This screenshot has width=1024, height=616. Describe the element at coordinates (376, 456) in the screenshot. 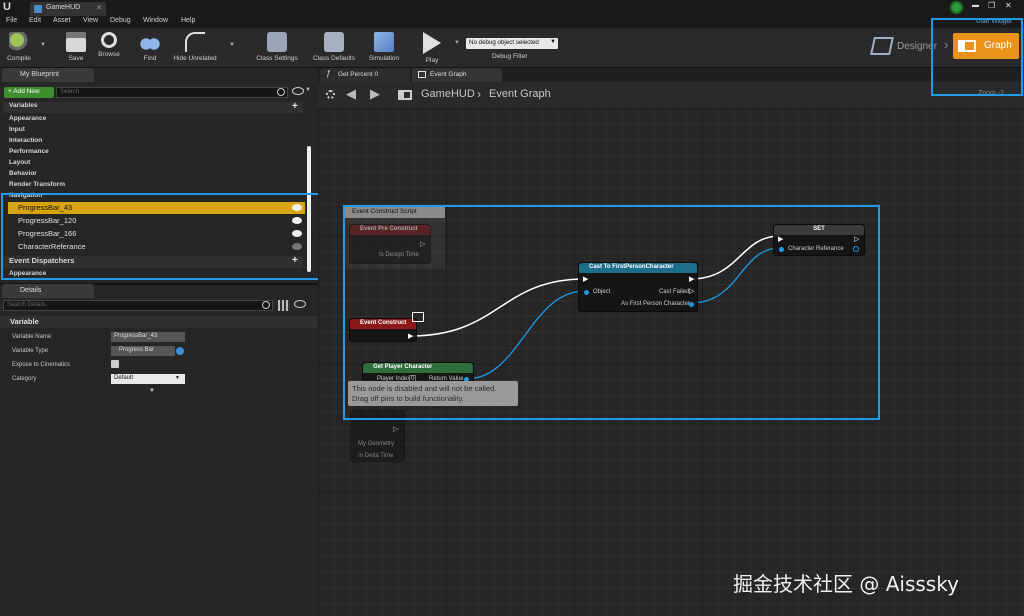

I see `pin-label: In Delta Time` at that location.